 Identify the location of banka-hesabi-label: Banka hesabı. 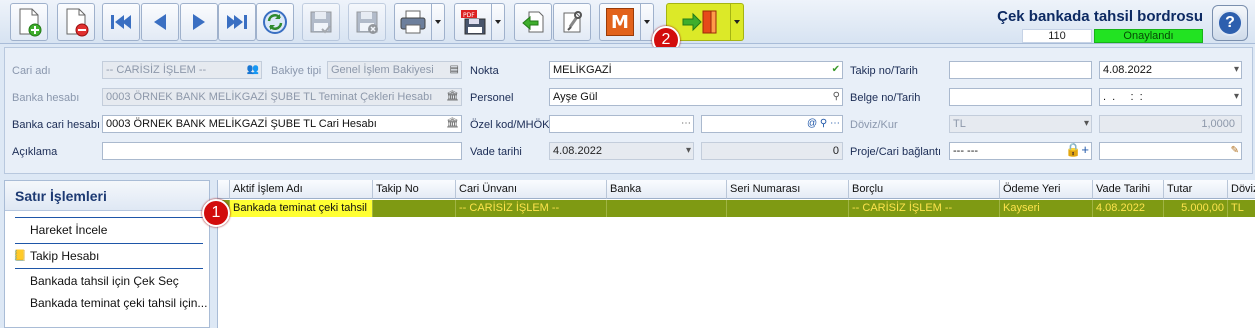
(46, 98).